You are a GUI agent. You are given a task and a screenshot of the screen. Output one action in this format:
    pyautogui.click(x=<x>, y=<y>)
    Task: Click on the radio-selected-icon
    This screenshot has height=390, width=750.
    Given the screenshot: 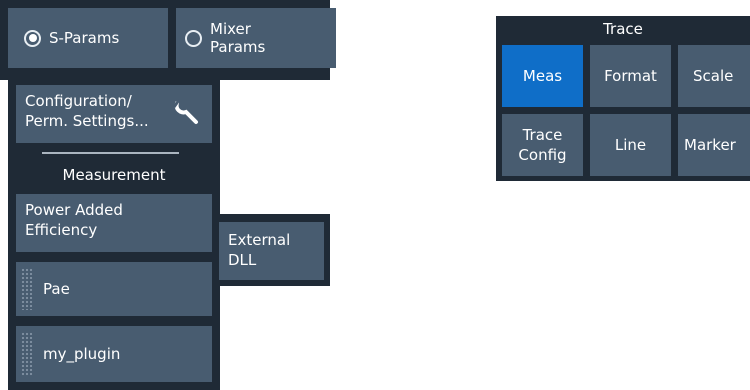 What is the action you would take?
    pyautogui.click(x=32, y=38)
    